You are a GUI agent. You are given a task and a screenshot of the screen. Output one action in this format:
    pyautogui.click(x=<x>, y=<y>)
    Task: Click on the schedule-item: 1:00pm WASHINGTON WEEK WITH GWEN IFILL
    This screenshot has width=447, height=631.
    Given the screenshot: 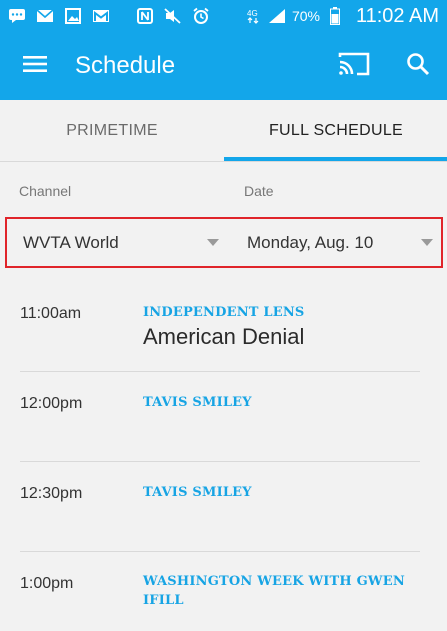 What is the action you would take?
    pyautogui.click(x=220, y=591)
    